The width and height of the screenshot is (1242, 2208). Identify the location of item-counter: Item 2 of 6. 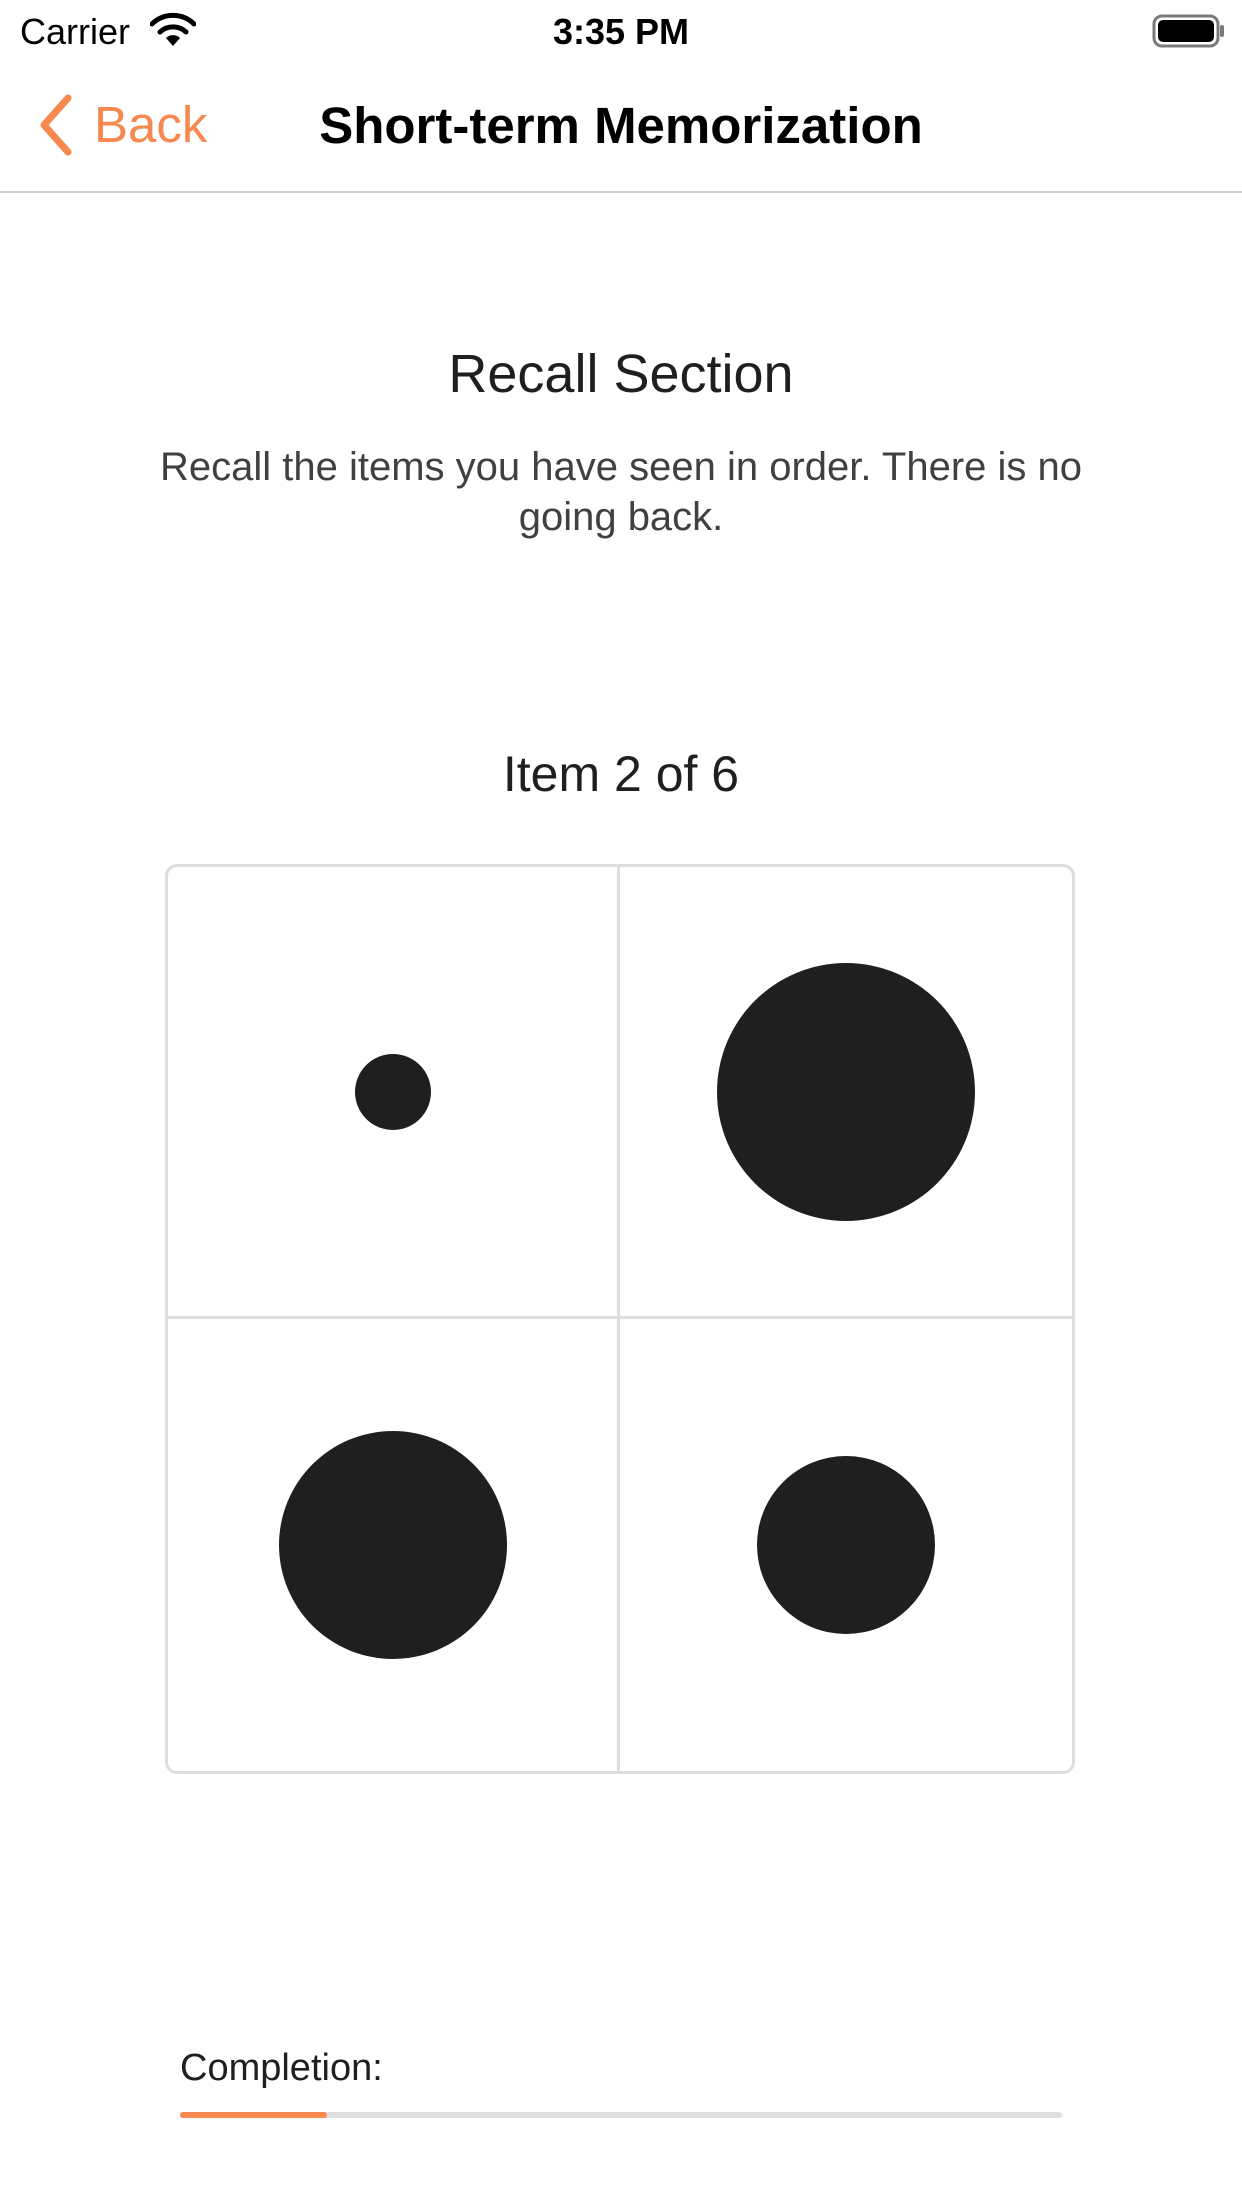
(621, 774).